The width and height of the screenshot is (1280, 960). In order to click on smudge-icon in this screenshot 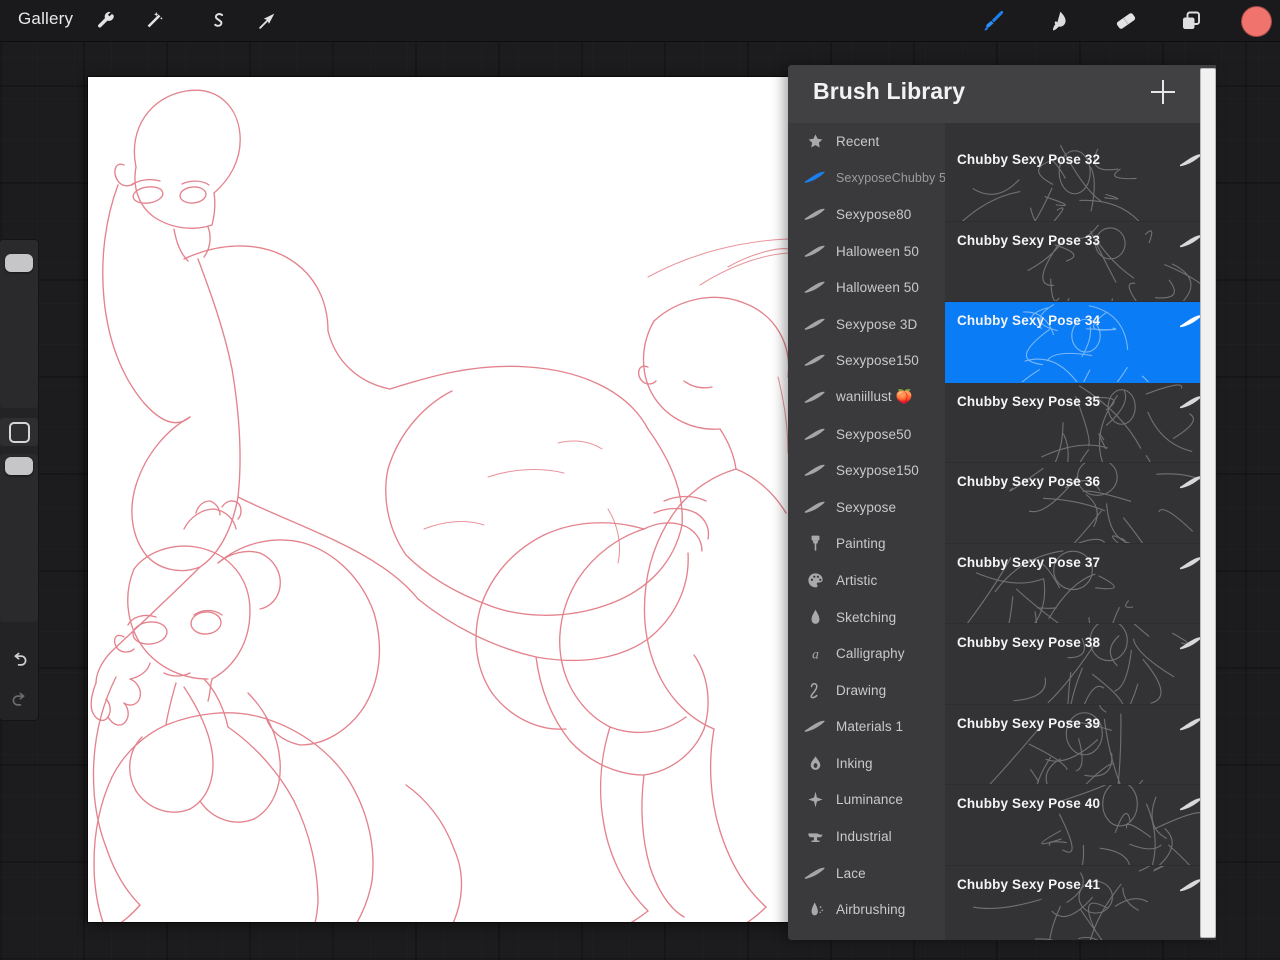, I will do `click(1060, 21)`.